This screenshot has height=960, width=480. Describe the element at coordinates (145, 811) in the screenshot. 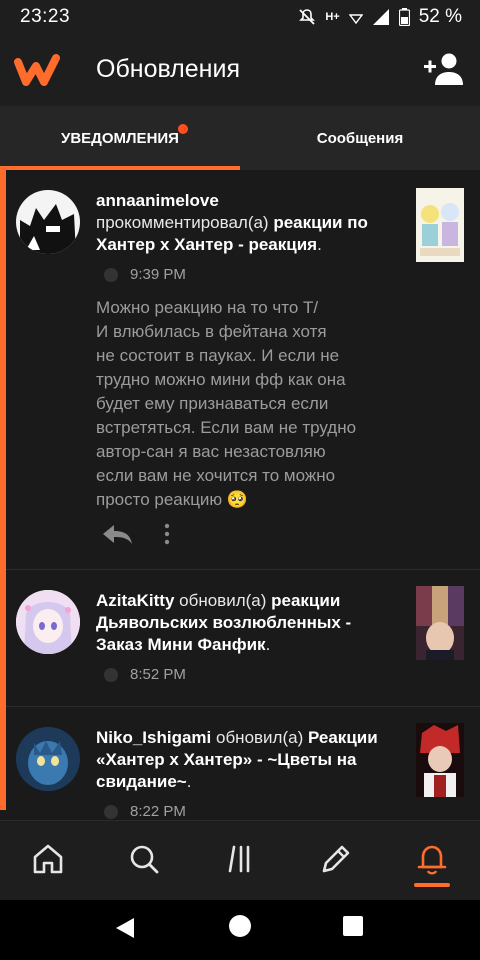

I see `notification-time: 8:22 PM` at that location.